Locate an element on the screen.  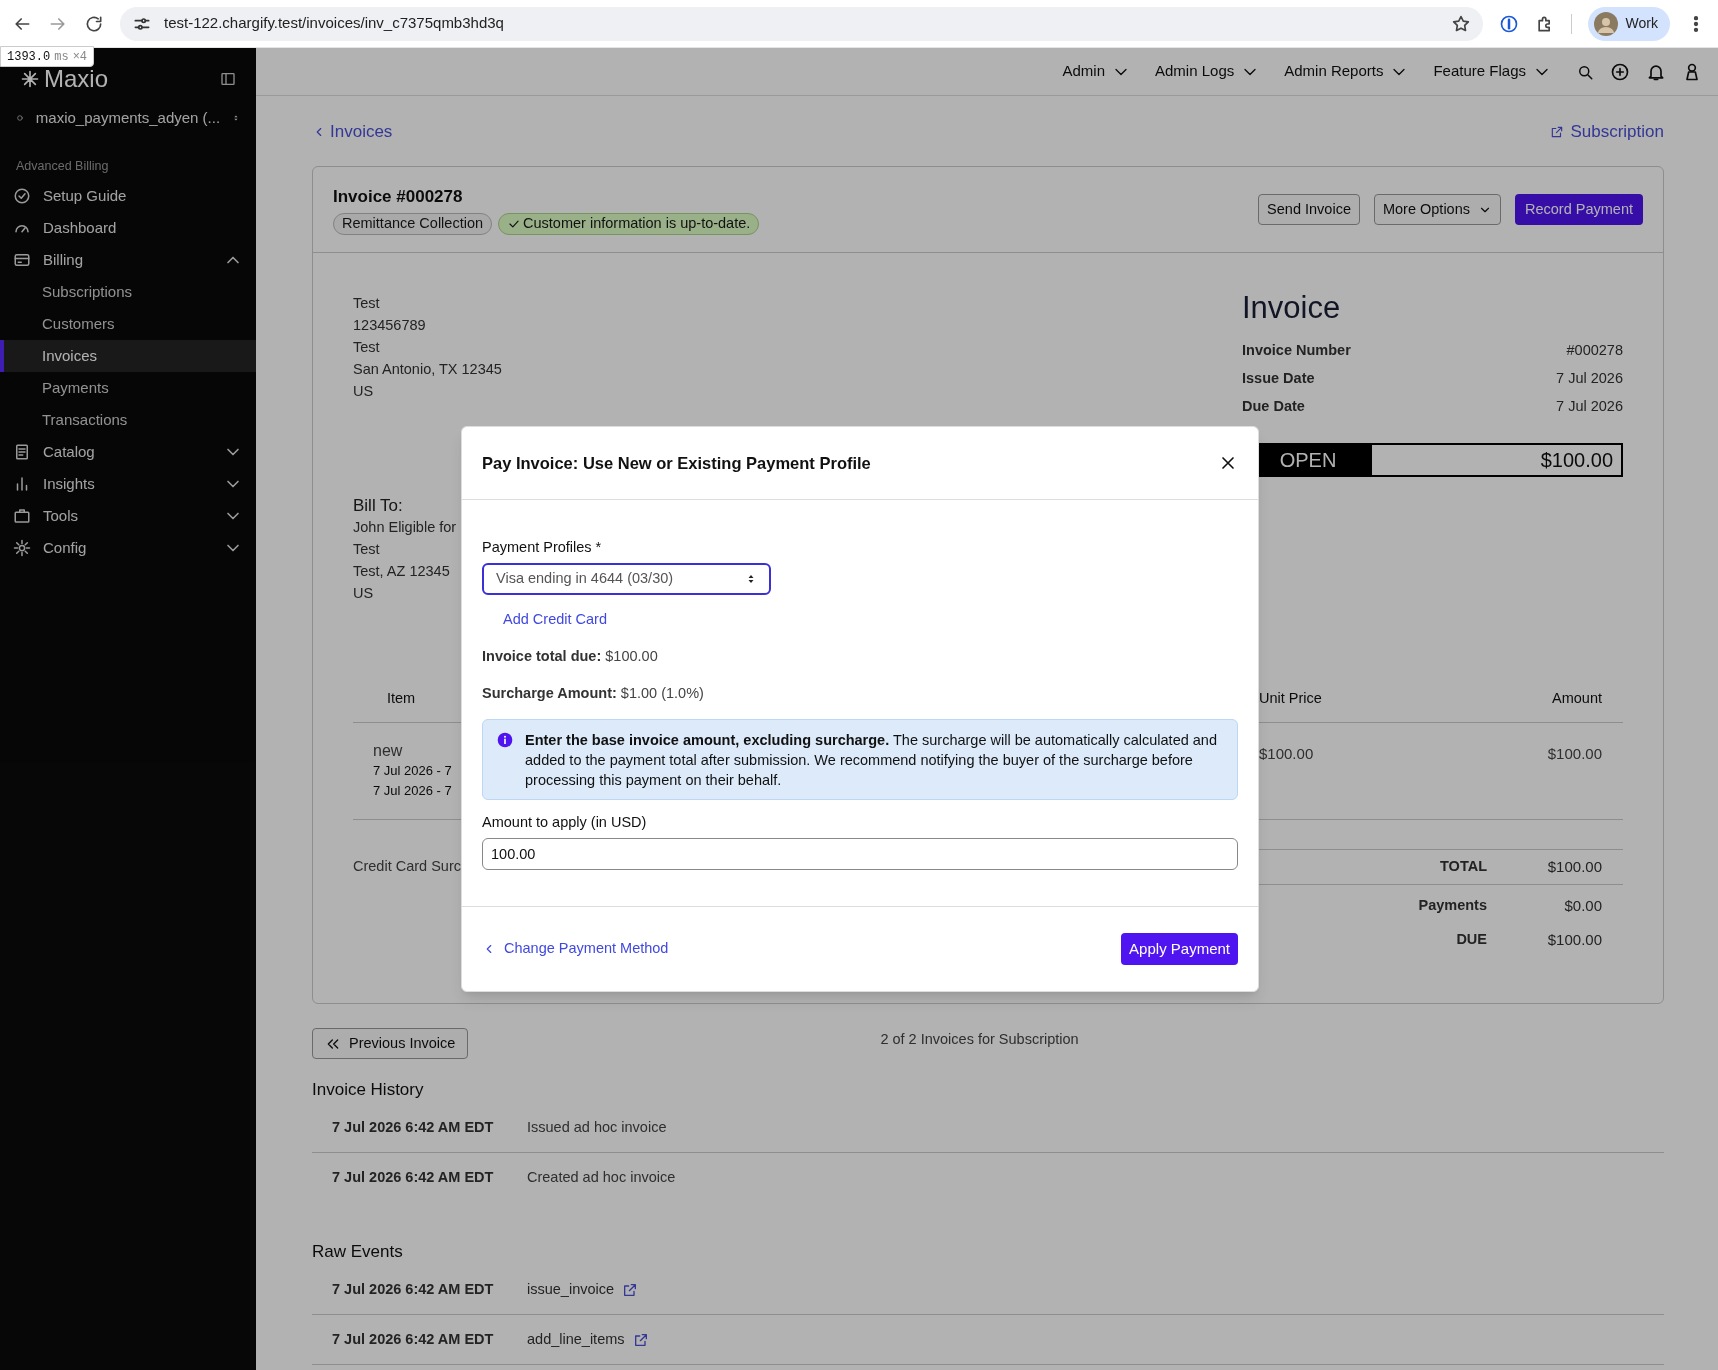
nav-menu: Feature Flags is located at coordinates (1492, 71).